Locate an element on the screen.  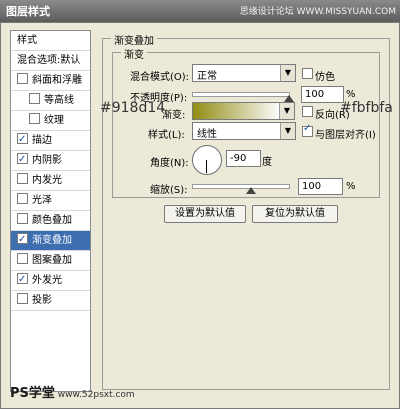
angle-dial is located at coordinates (207, 160).